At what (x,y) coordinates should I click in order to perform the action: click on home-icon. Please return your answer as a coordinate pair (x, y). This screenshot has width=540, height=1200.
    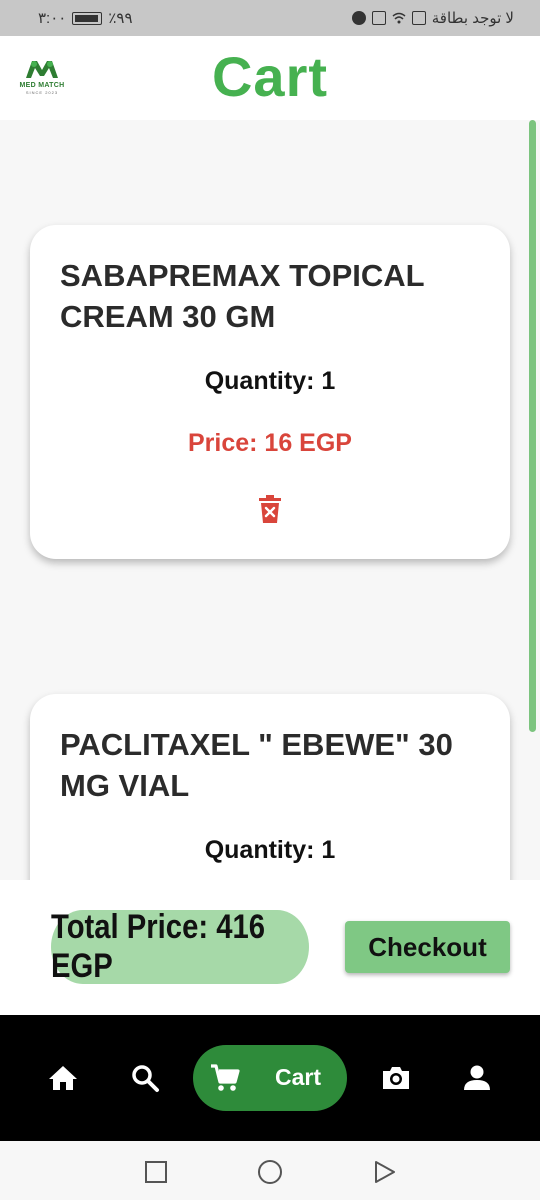
    Looking at the image, I should click on (63, 1078).